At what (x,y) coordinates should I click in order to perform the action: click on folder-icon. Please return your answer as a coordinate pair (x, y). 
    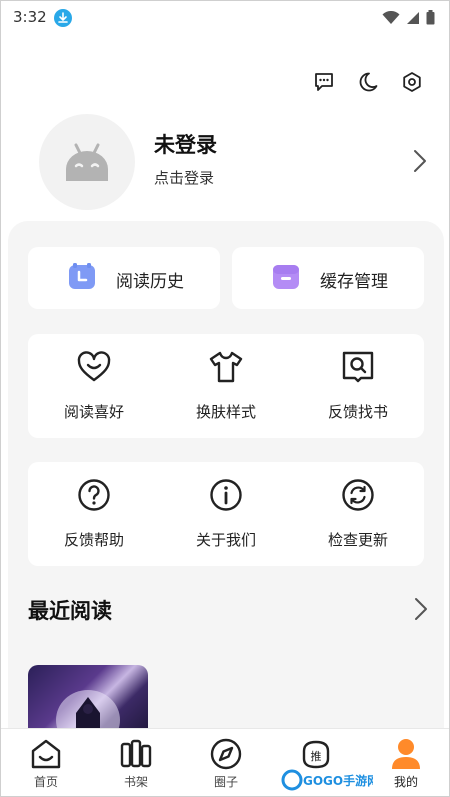
    Looking at the image, I should click on (286, 277).